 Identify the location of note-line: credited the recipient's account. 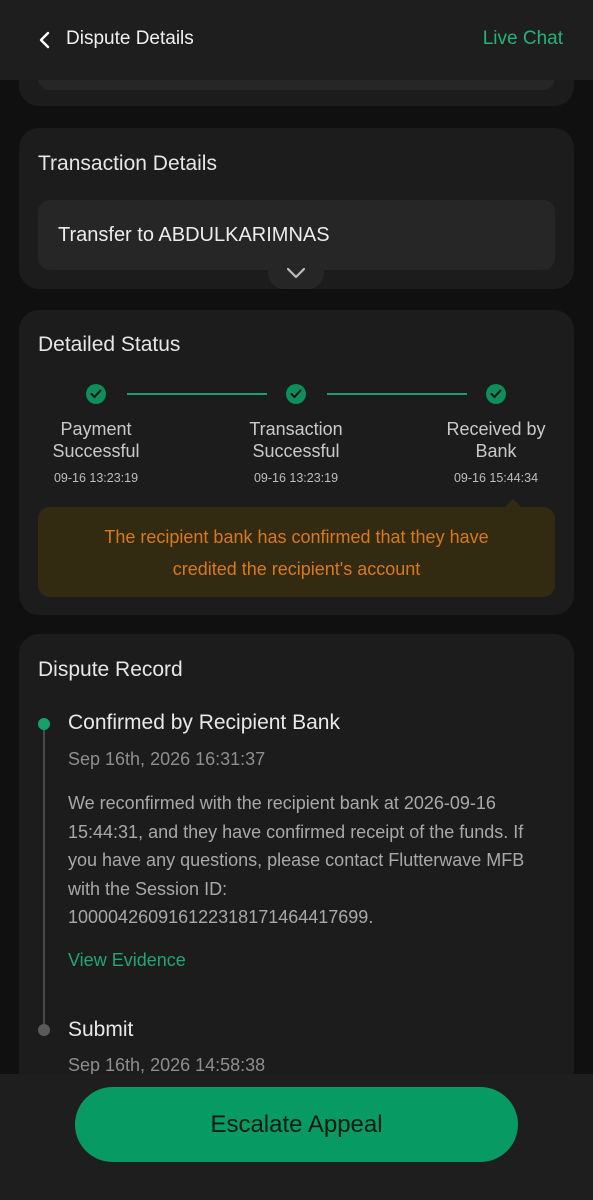
(296, 569).